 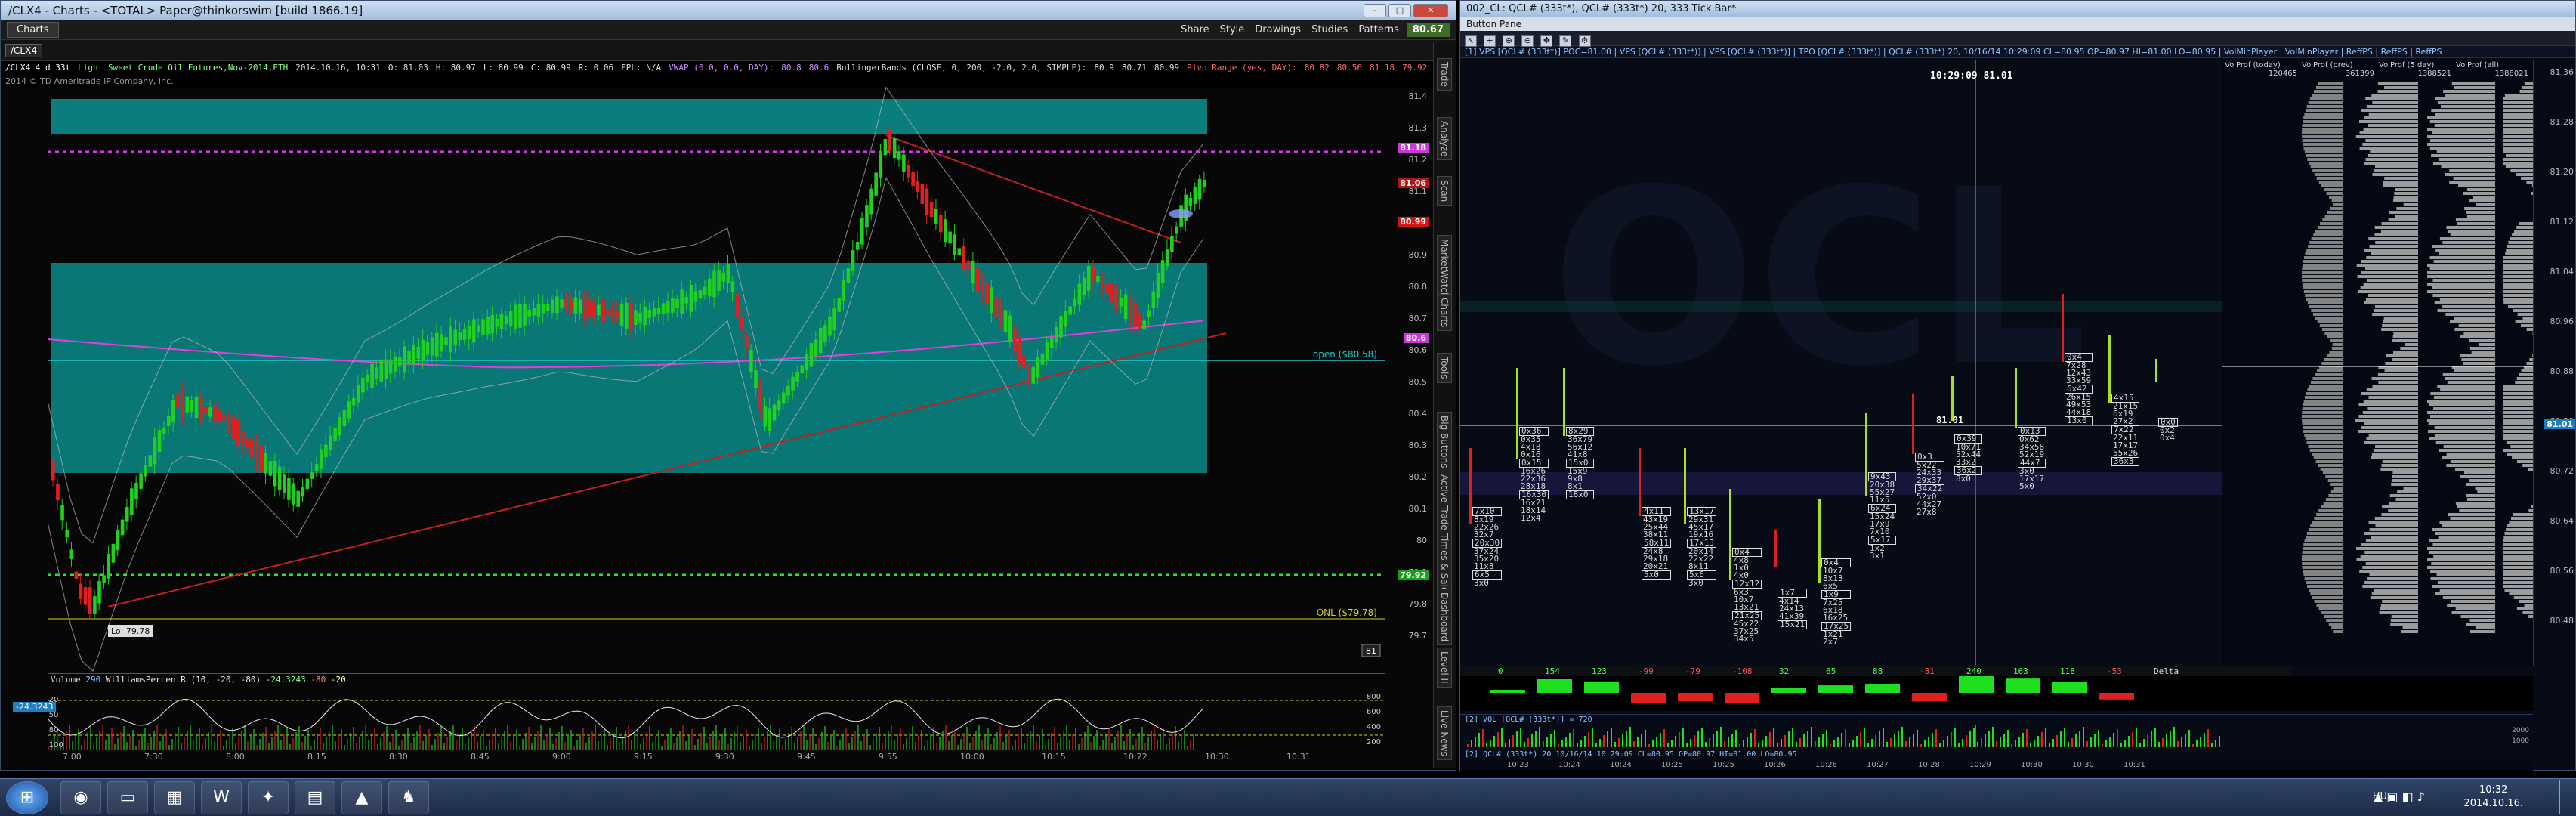 I want to click on side-tab: Level II, so click(x=1444, y=668).